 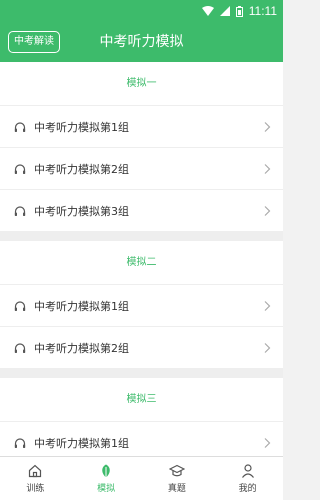 I want to click on list-item: 中考听力模拟第3组, so click(x=141, y=211).